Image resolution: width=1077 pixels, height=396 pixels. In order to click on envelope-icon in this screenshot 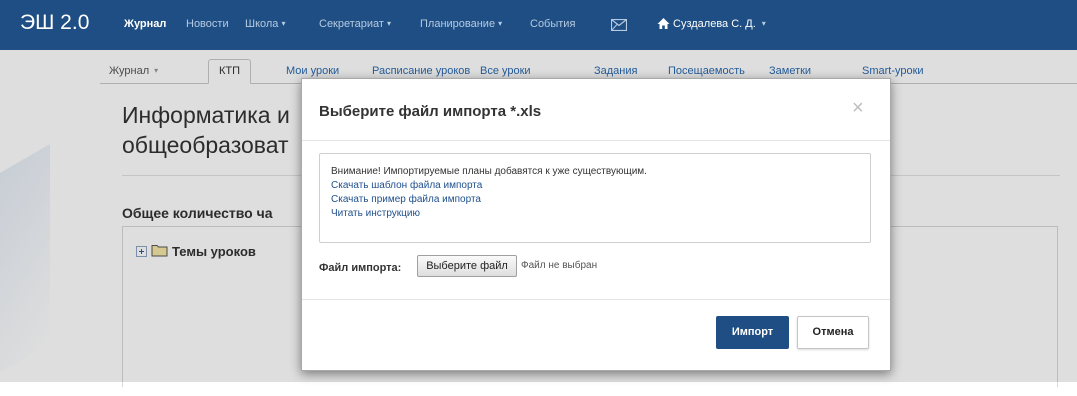, I will do `click(619, 27)`.